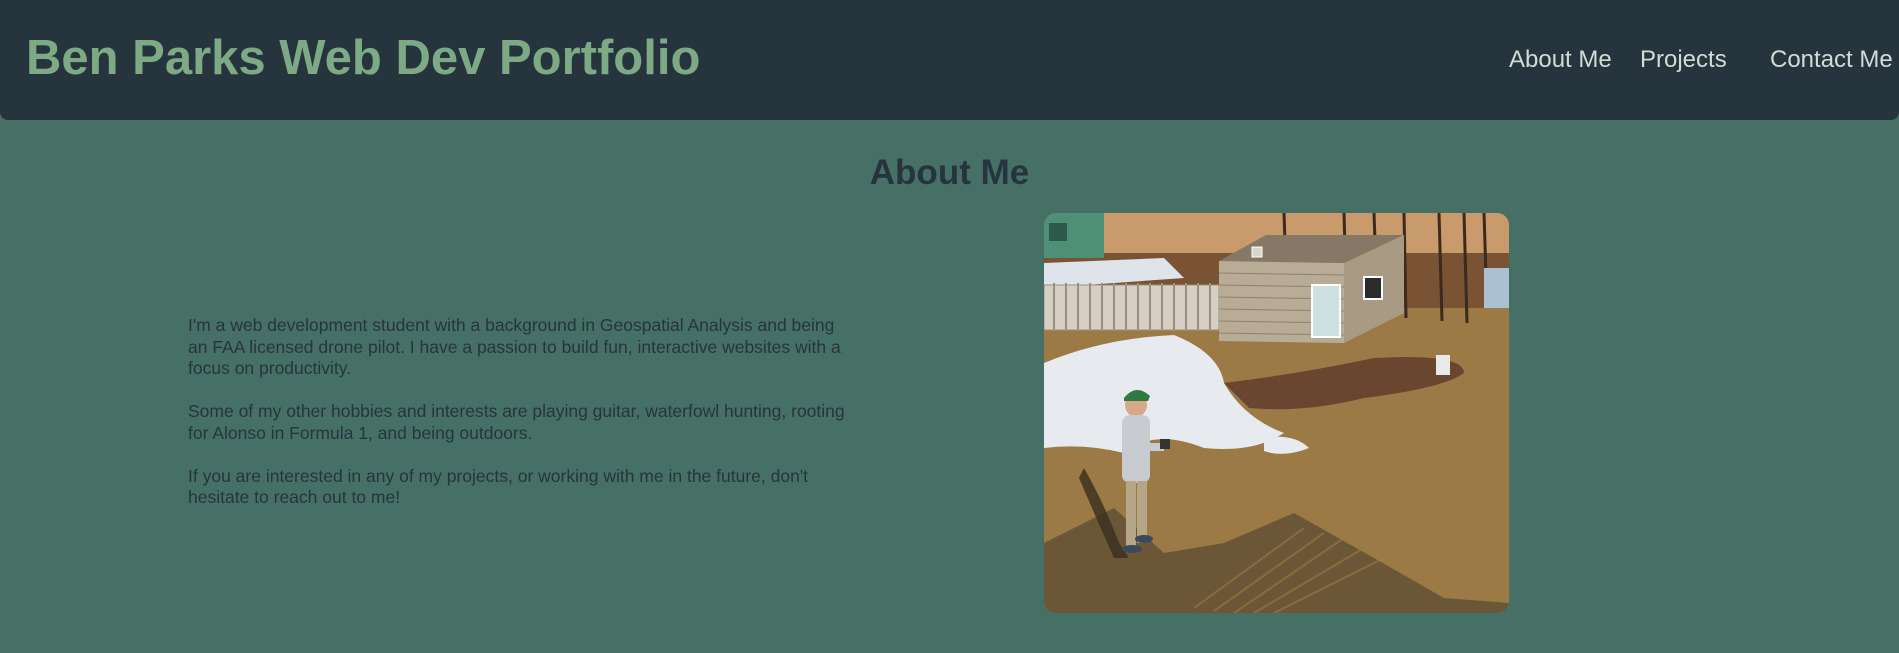  I want to click on about-heading: About Me, so click(949, 172).